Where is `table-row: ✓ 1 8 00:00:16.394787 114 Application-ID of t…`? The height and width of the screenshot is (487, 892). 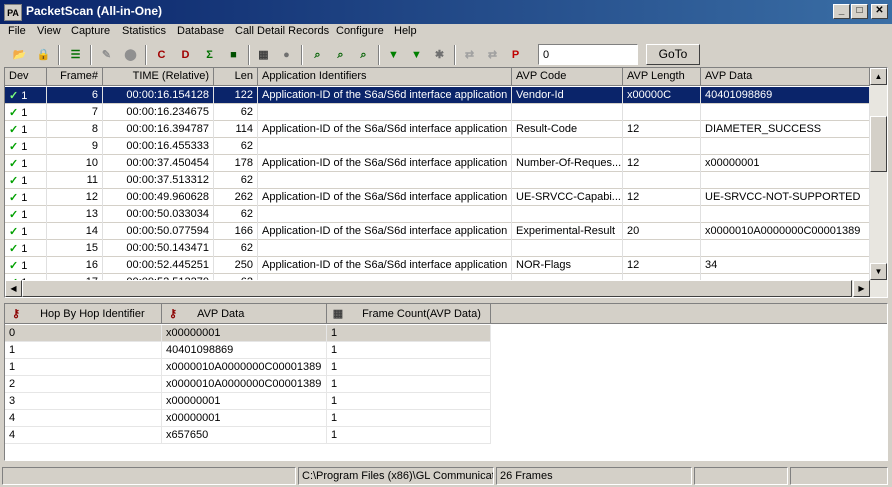
table-row: ✓ 1 8 00:00:16.394787 114 Application-ID of t… is located at coordinates (437, 129).